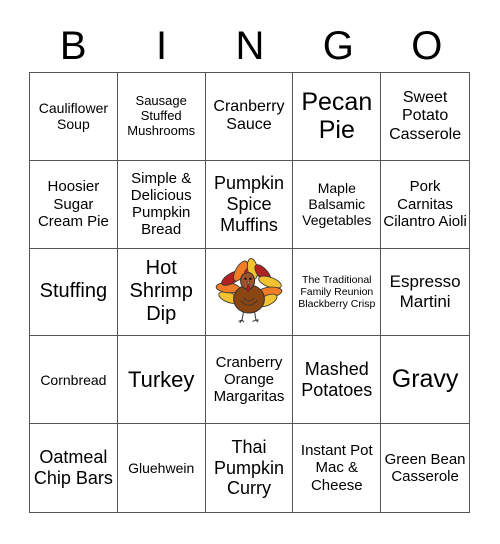  What do you see at coordinates (425, 293) in the screenshot?
I see `bingo-cell: Espresso Martini` at bounding box center [425, 293].